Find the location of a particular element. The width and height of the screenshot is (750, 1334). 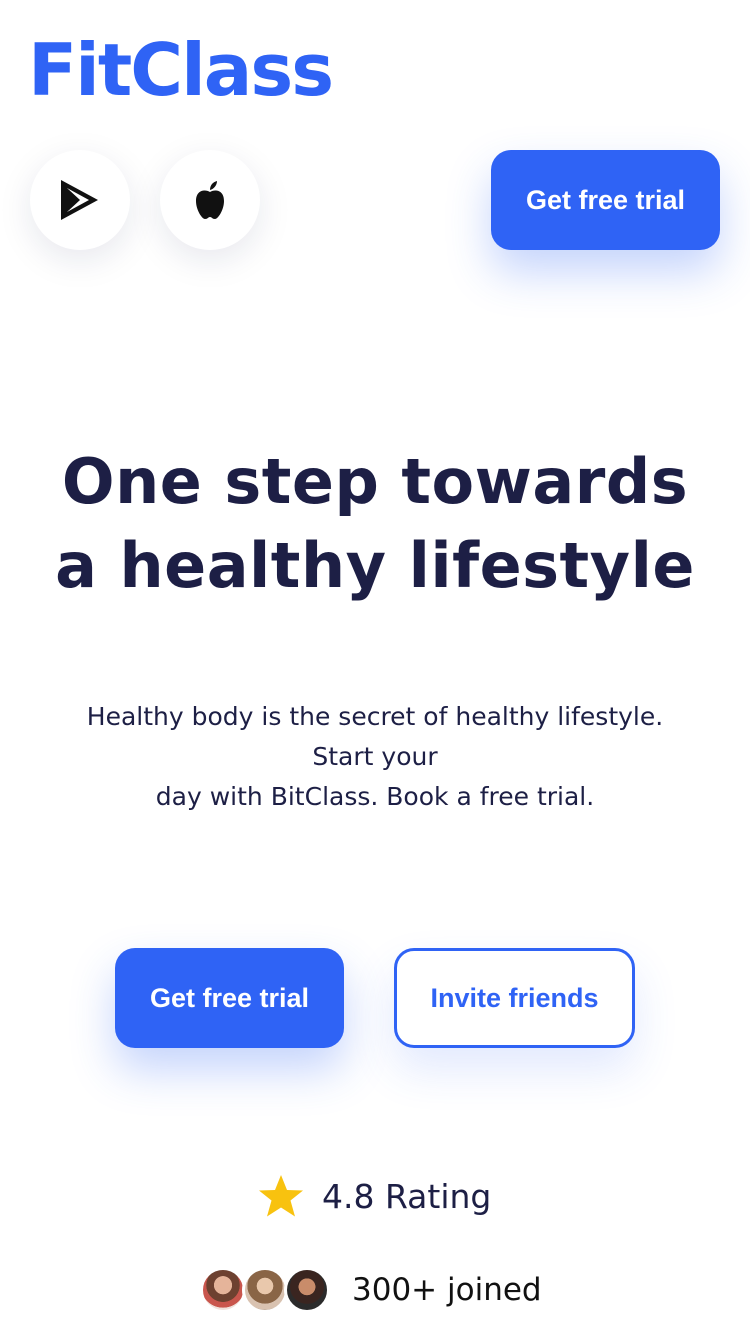

hero-get-free-trial-button: Get free trial is located at coordinates (229, 998).